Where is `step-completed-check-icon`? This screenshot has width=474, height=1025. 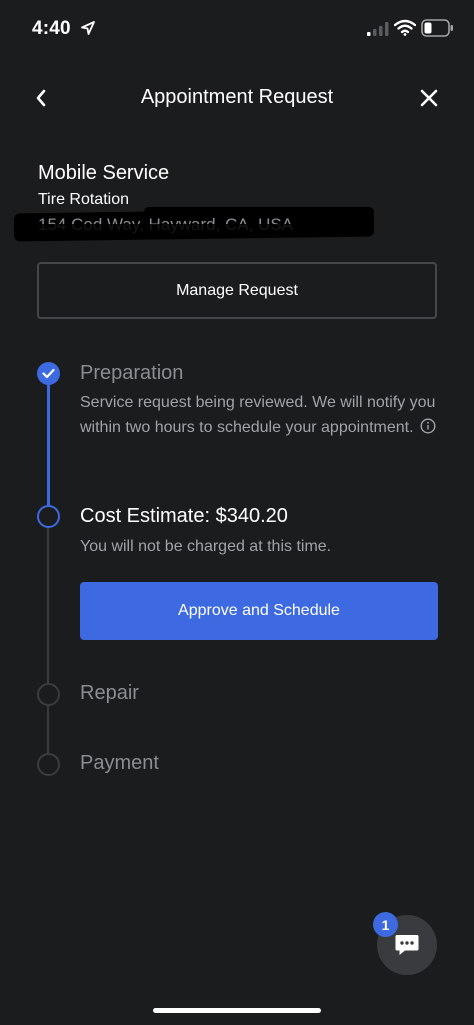
step-completed-check-icon is located at coordinates (48, 373).